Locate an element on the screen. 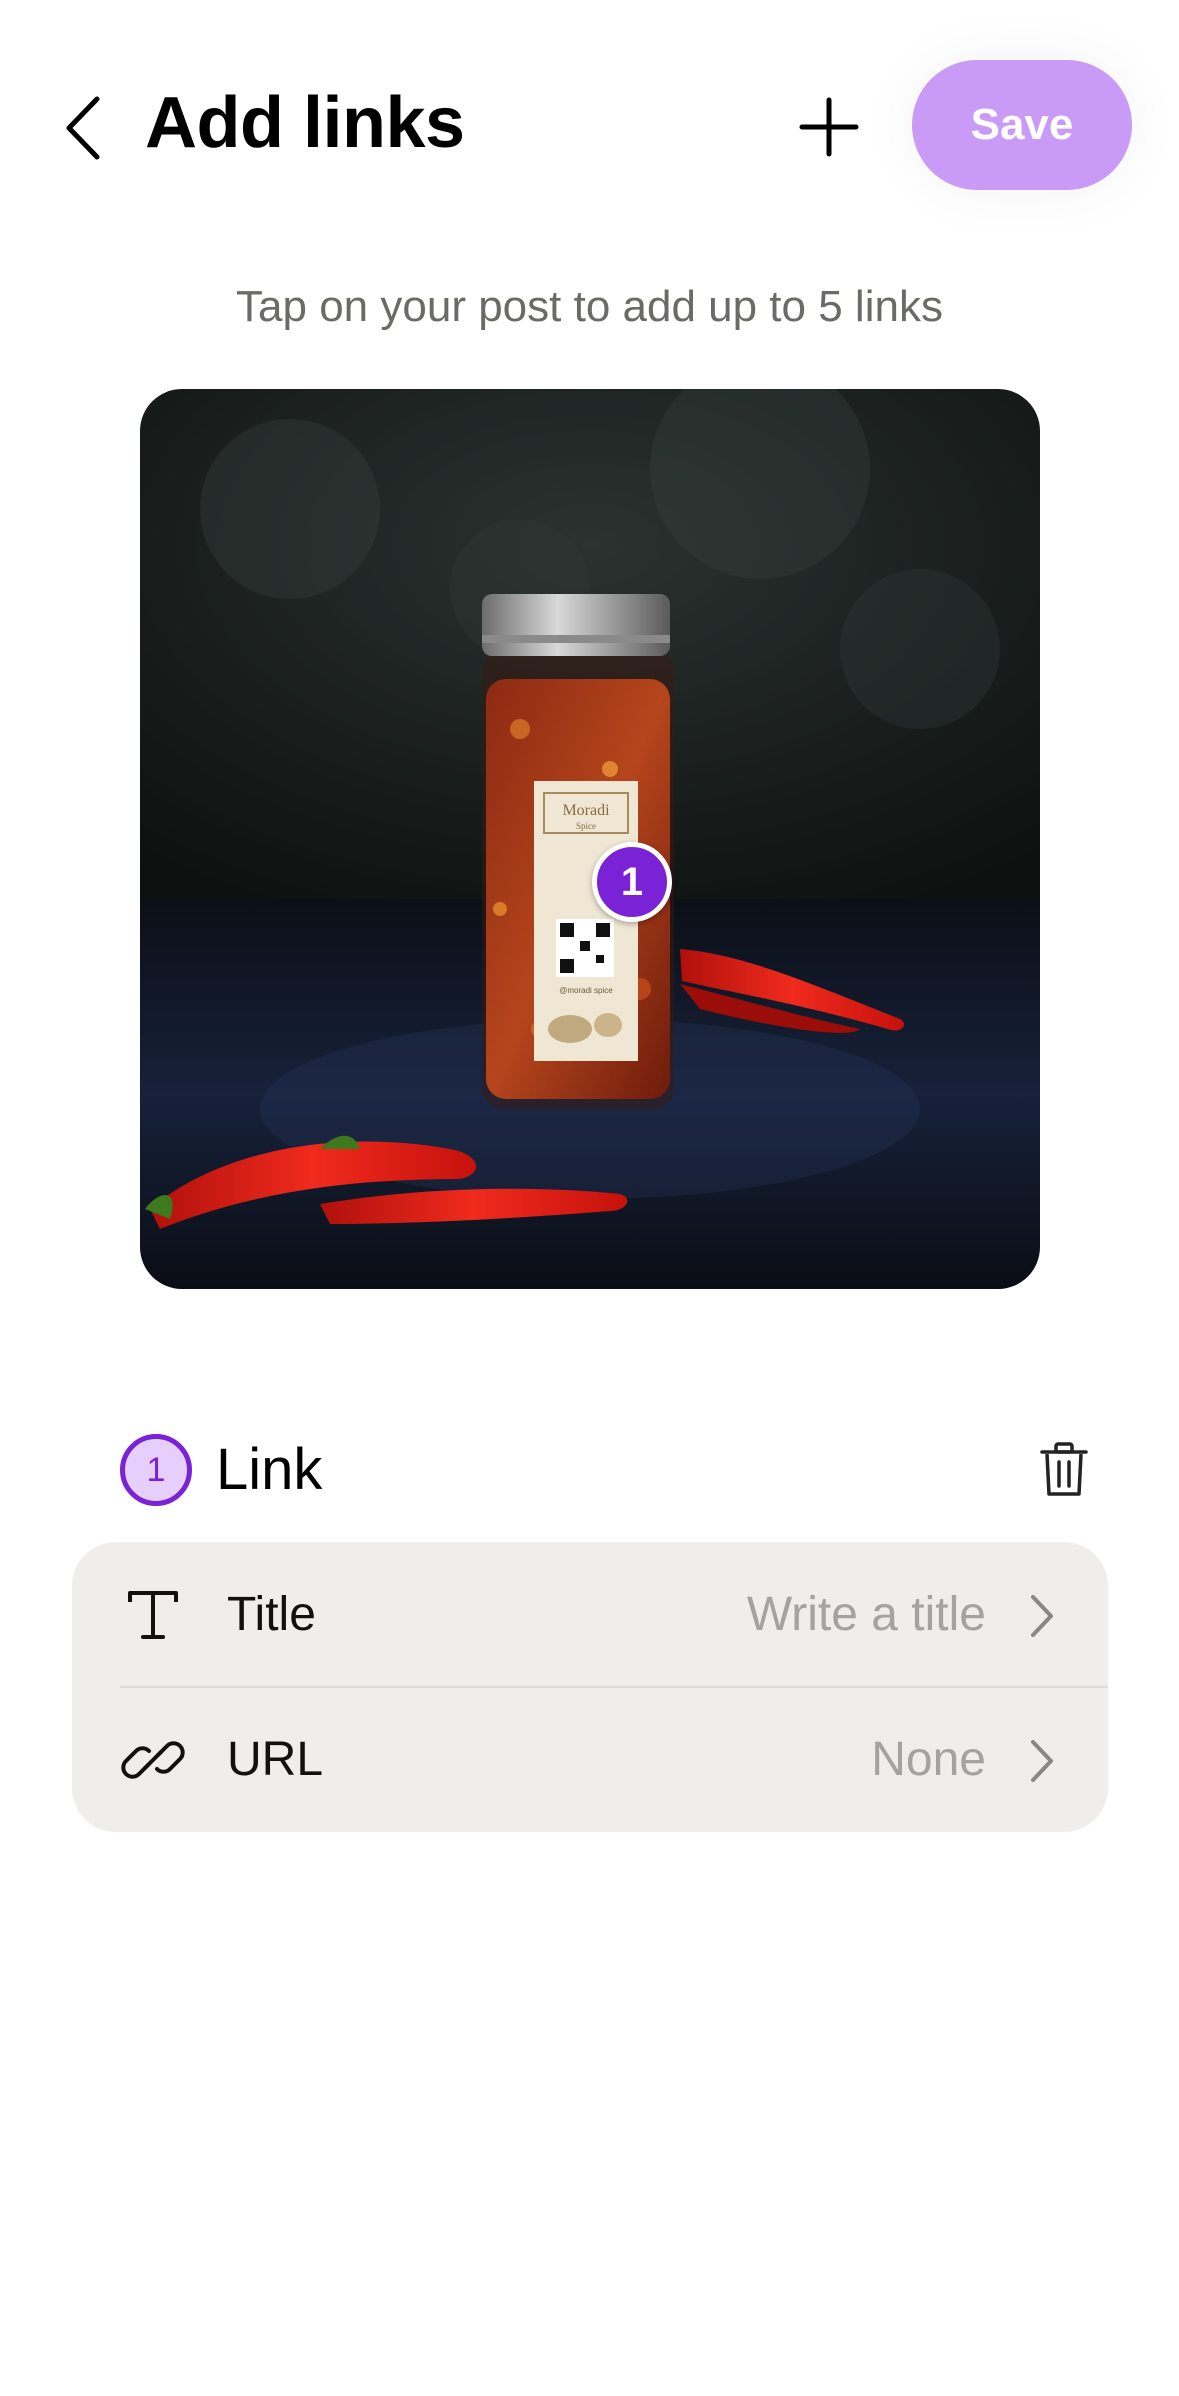 The height and width of the screenshot is (2396, 1179). title-value: Write a title is located at coordinates (866, 1614).